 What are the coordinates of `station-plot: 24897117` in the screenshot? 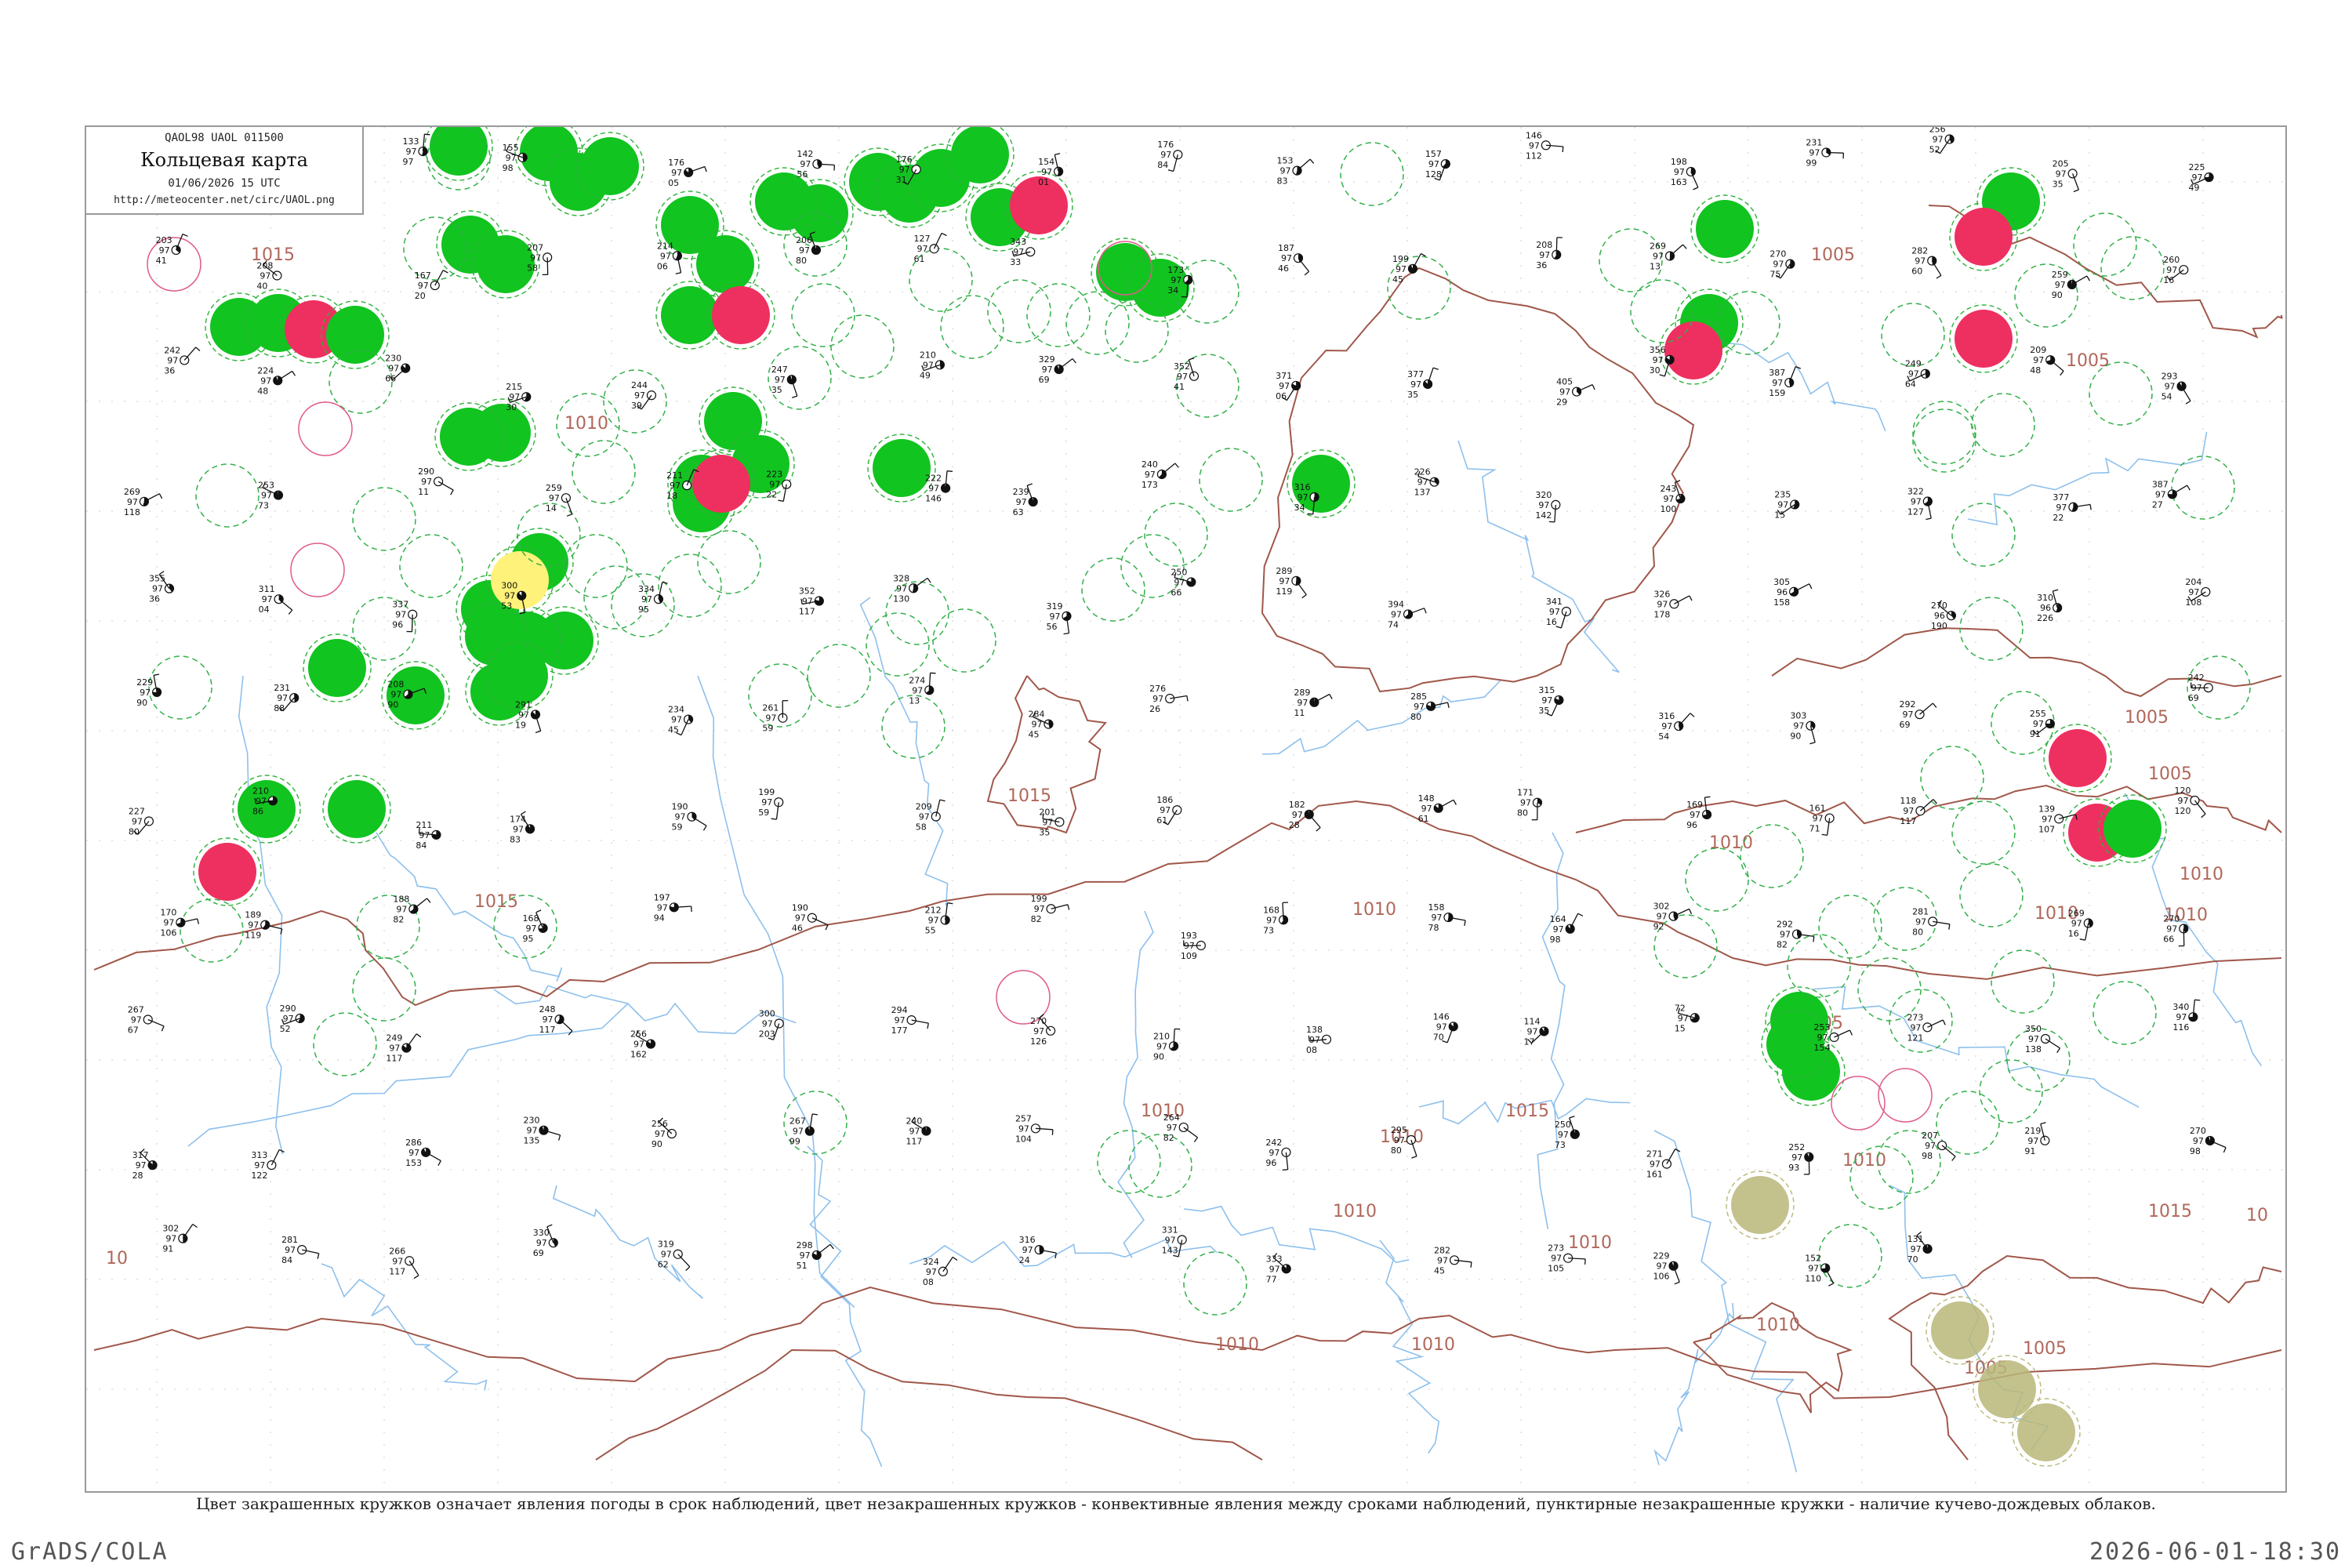 It's located at (556, 1020).